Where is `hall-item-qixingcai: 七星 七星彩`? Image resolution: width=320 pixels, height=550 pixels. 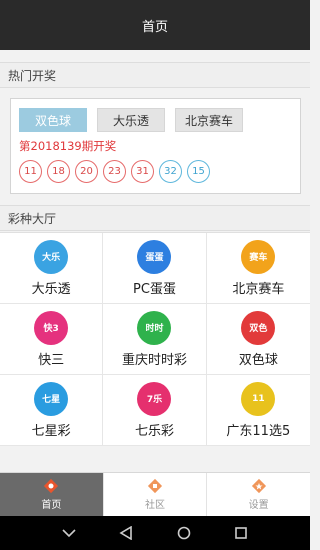 hall-item-qixingcai: 七星 七星彩 is located at coordinates (52, 410).